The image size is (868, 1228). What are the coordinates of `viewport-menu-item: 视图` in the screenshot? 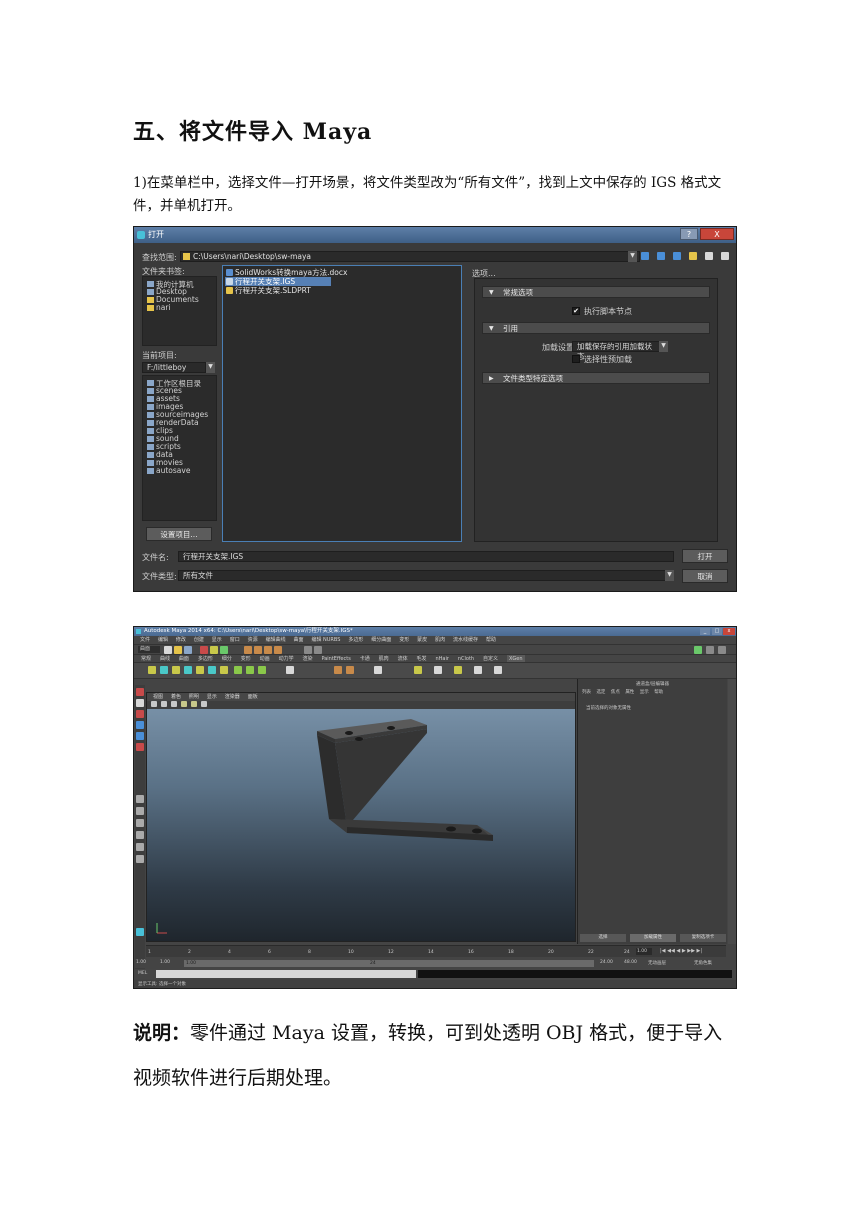 It's located at (158, 697).